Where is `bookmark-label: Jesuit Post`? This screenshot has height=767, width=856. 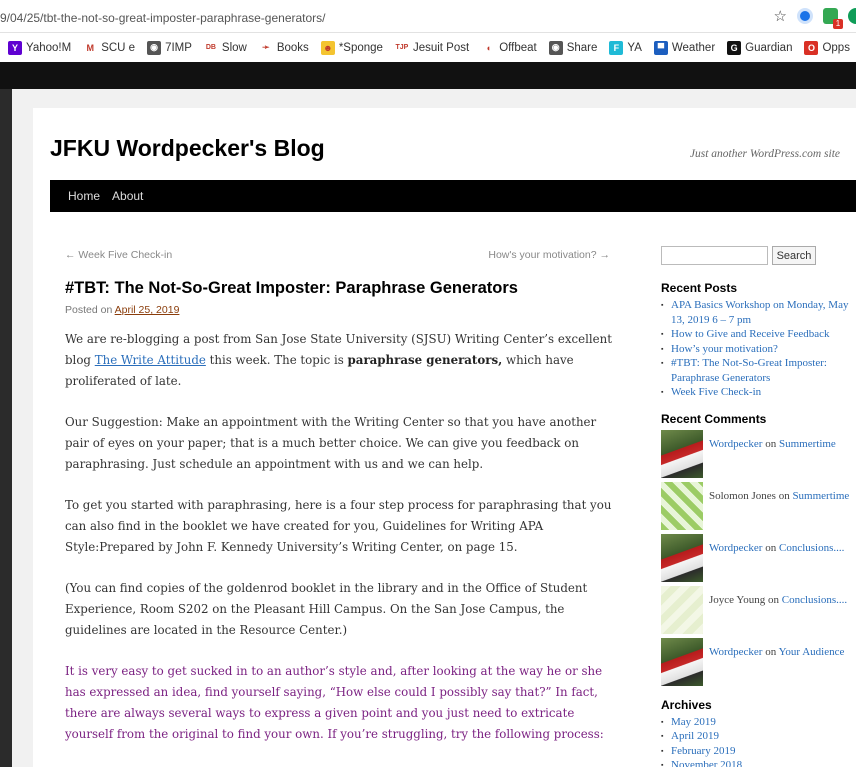 bookmark-label: Jesuit Post is located at coordinates (441, 47).